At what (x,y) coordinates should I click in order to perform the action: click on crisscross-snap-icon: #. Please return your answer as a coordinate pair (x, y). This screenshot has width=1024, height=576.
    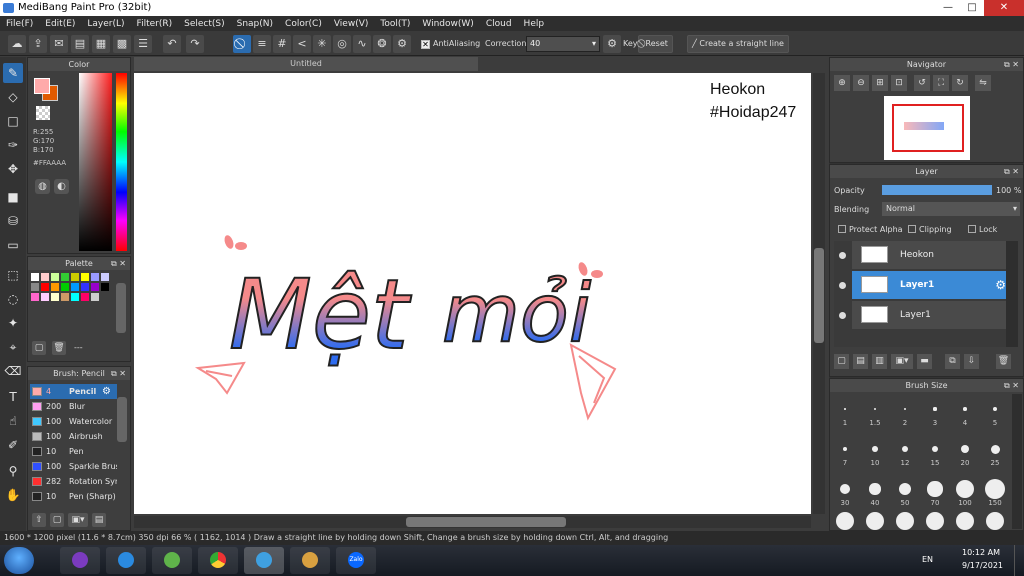
    Looking at the image, I should click on (282, 44).